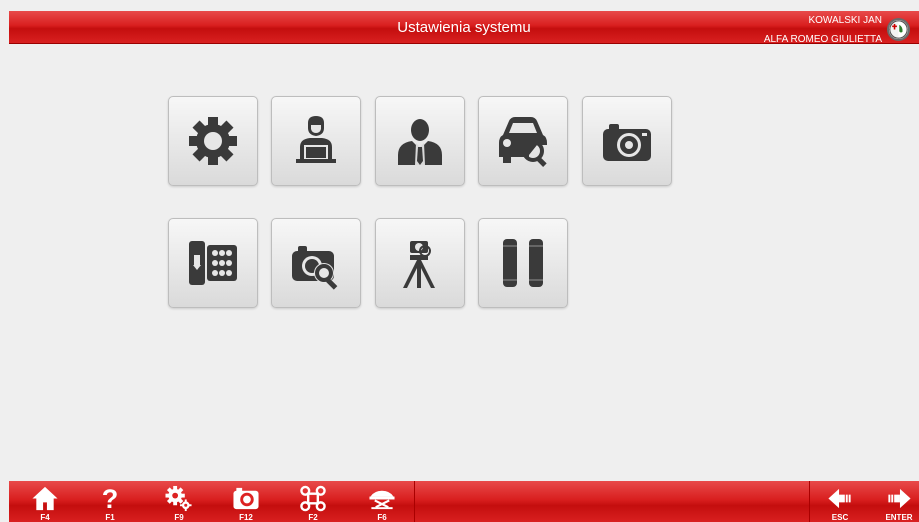  I want to click on camera-tripod-button, so click(420, 263).